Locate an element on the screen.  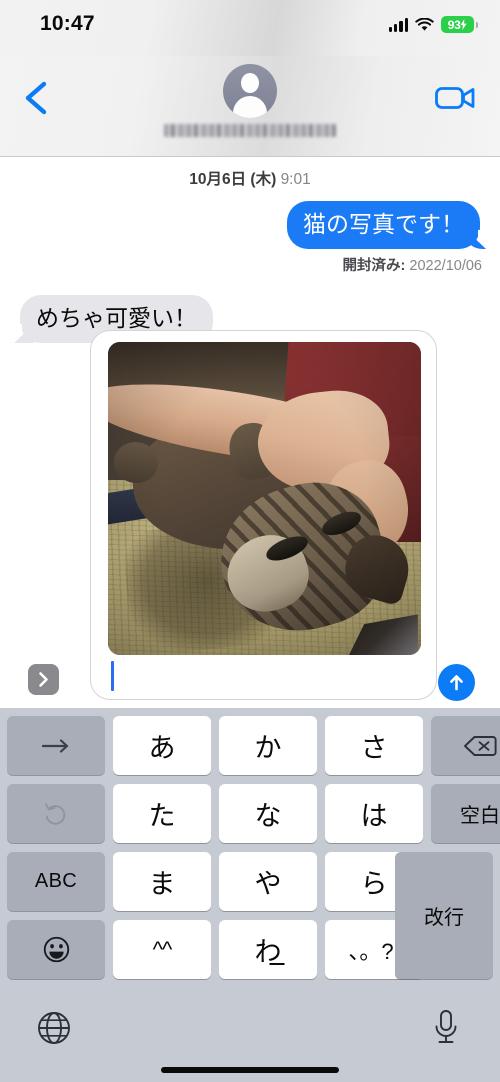
message-row-outgoing: 猫の写真です！ is located at coordinates (250, 225).